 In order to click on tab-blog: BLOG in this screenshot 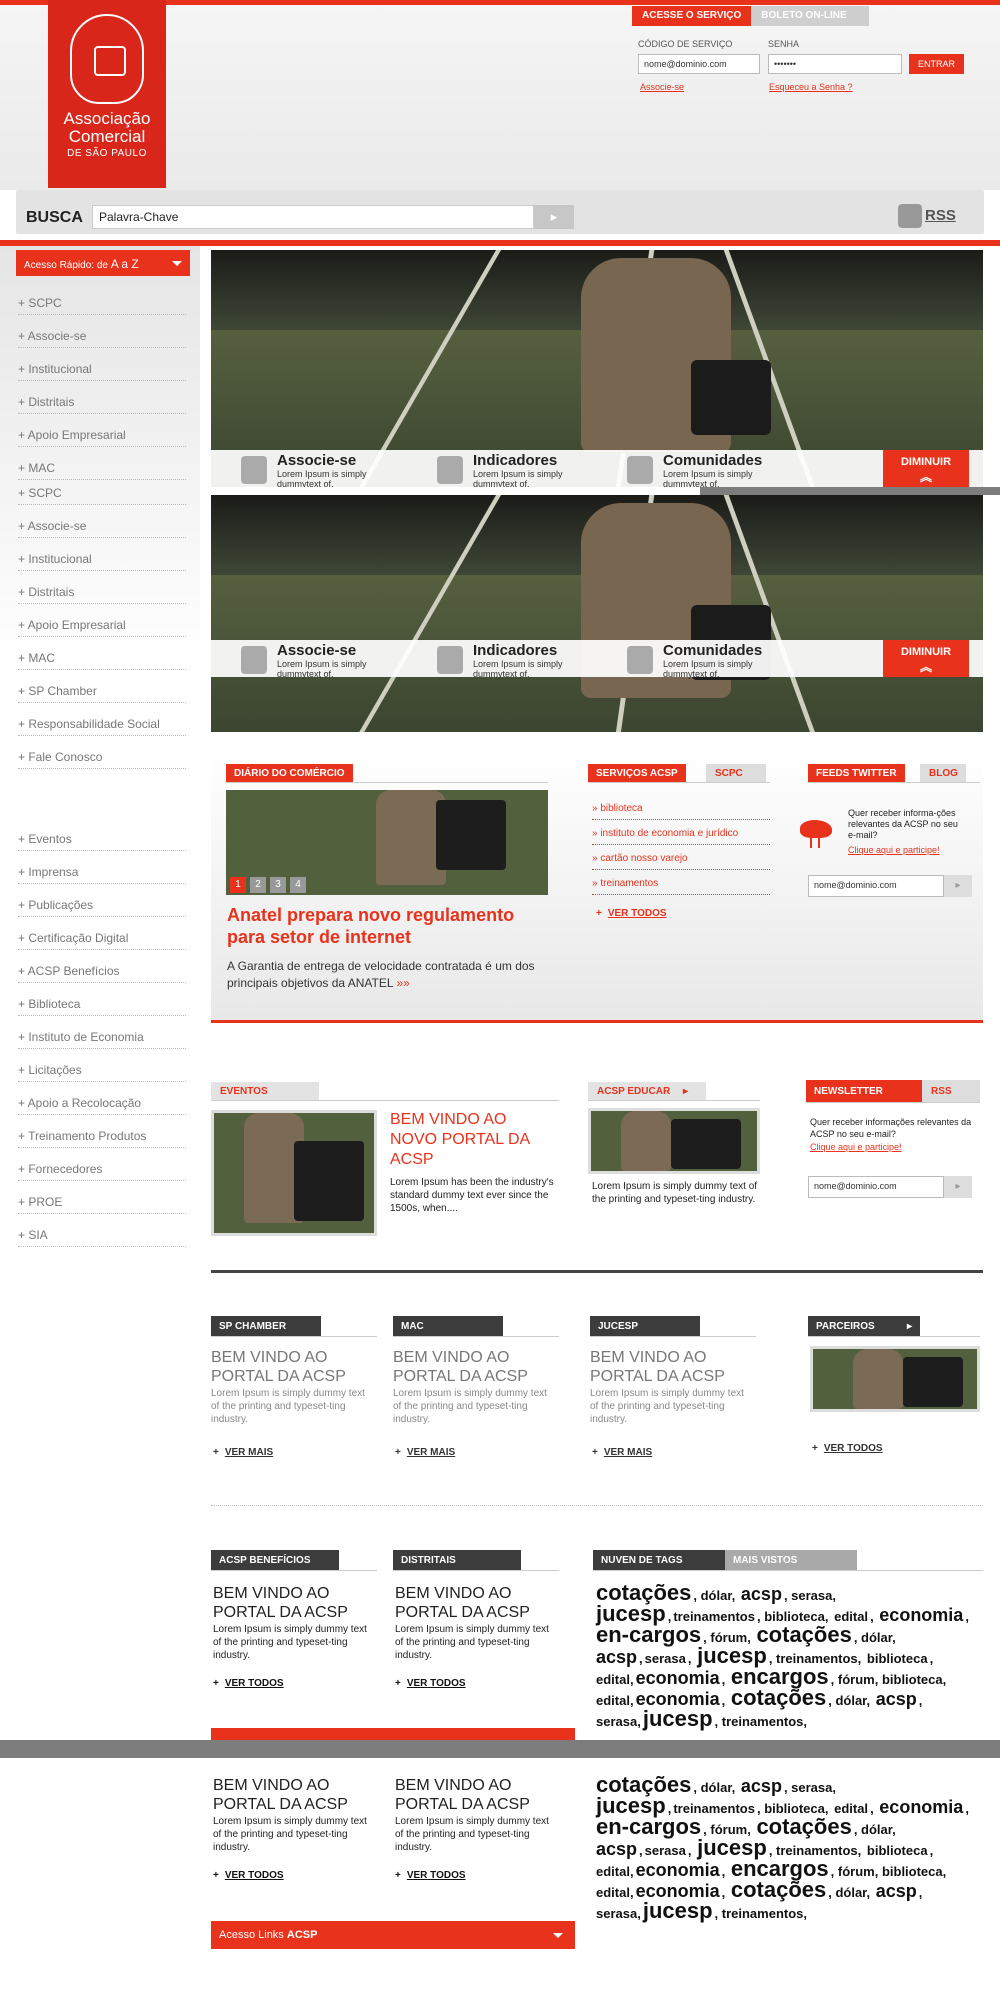, I will do `click(943, 773)`.